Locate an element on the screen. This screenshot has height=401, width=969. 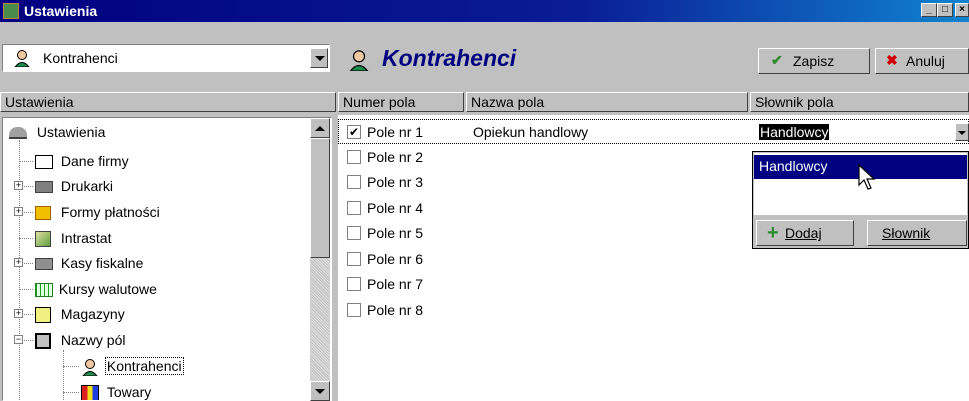
close-icon: × is located at coordinates (962, 9).